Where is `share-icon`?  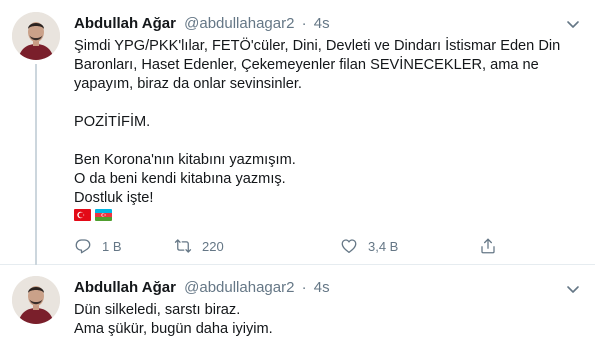
share-icon is located at coordinates (488, 246).